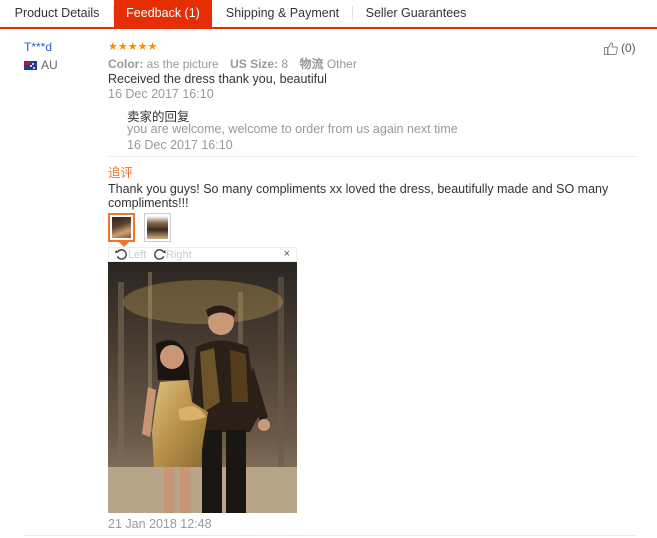 The width and height of the screenshot is (657, 538). What do you see at coordinates (30, 65) in the screenshot?
I see `australia-flag-icon` at bounding box center [30, 65].